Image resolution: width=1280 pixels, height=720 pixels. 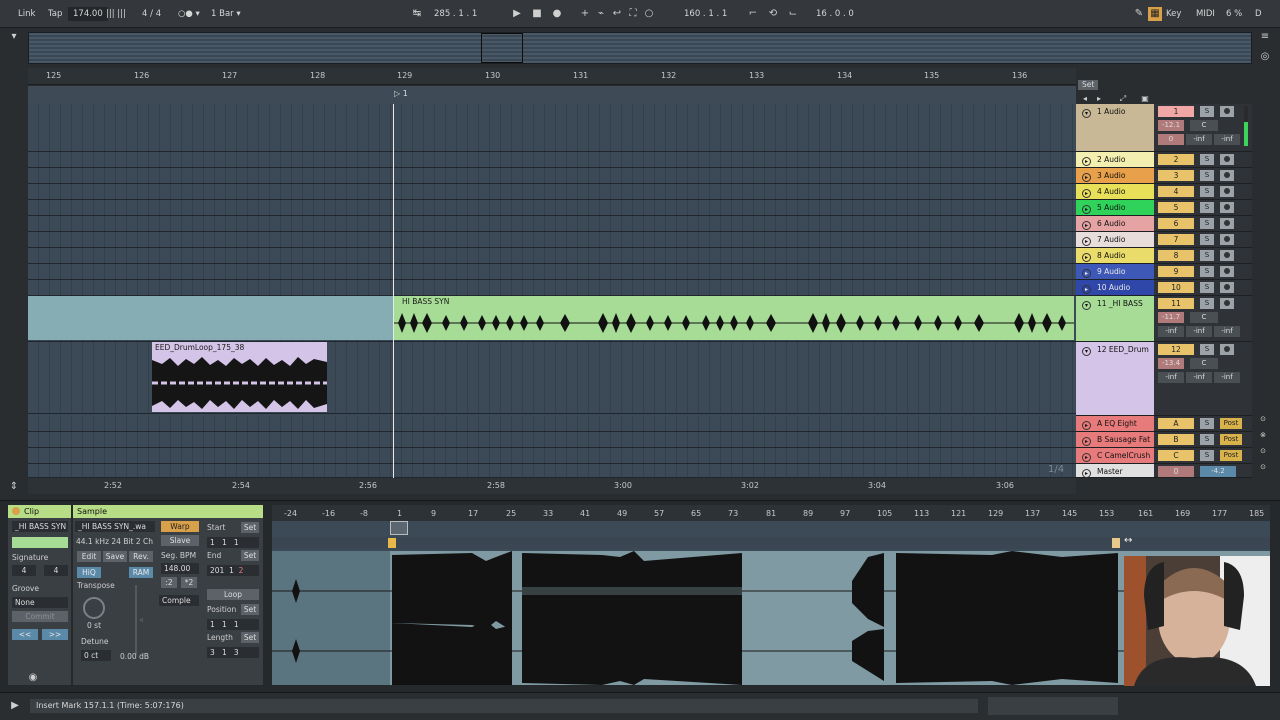 What do you see at coordinates (552, 224) in the screenshot?
I see `lane-6-audio` at bounding box center [552, 224].